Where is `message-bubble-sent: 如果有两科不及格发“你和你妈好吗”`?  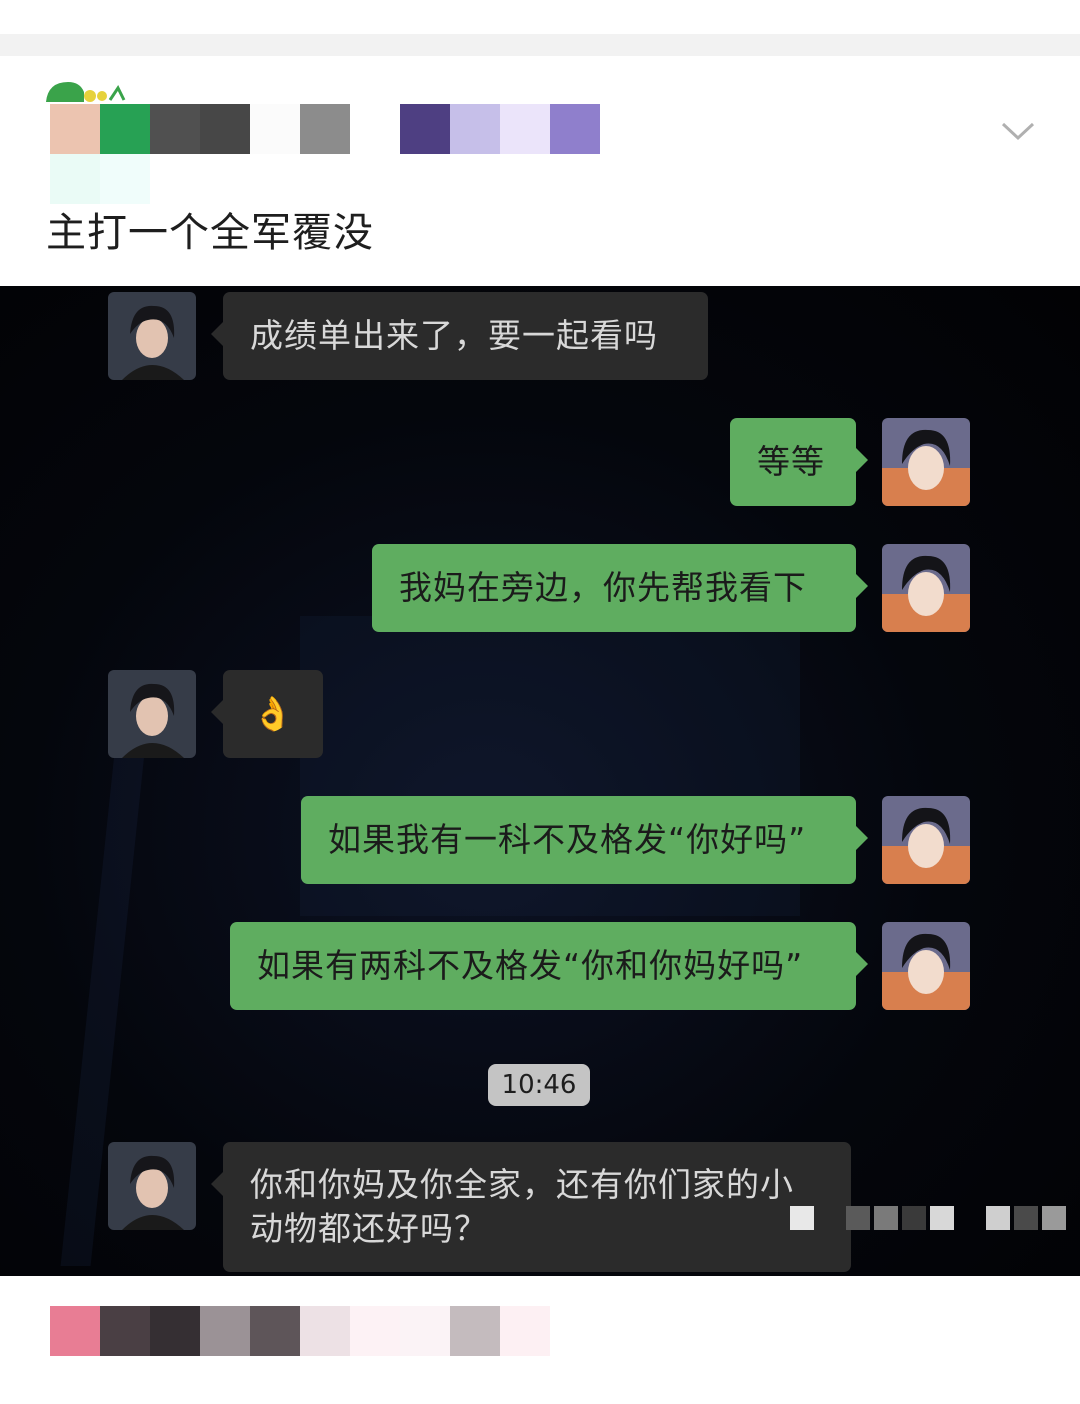
message-bubble-sent: 如果有两科不及格发“你和你妈好吗” is located at coordinates (549, 966).